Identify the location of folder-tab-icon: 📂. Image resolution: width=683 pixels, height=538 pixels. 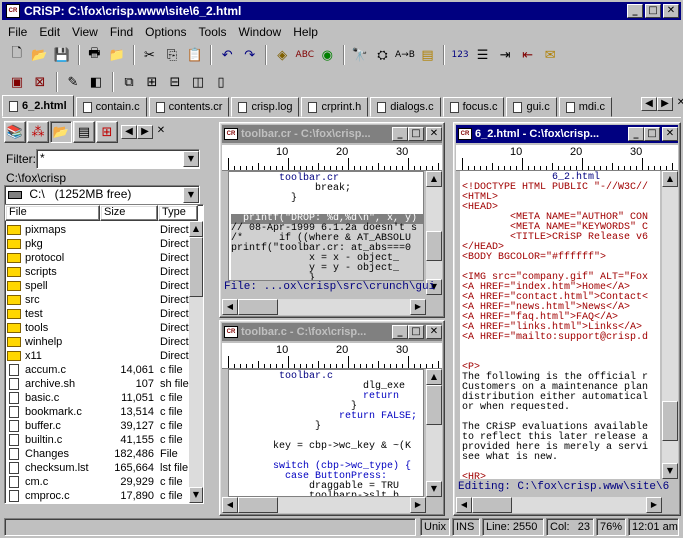
(61, 132).